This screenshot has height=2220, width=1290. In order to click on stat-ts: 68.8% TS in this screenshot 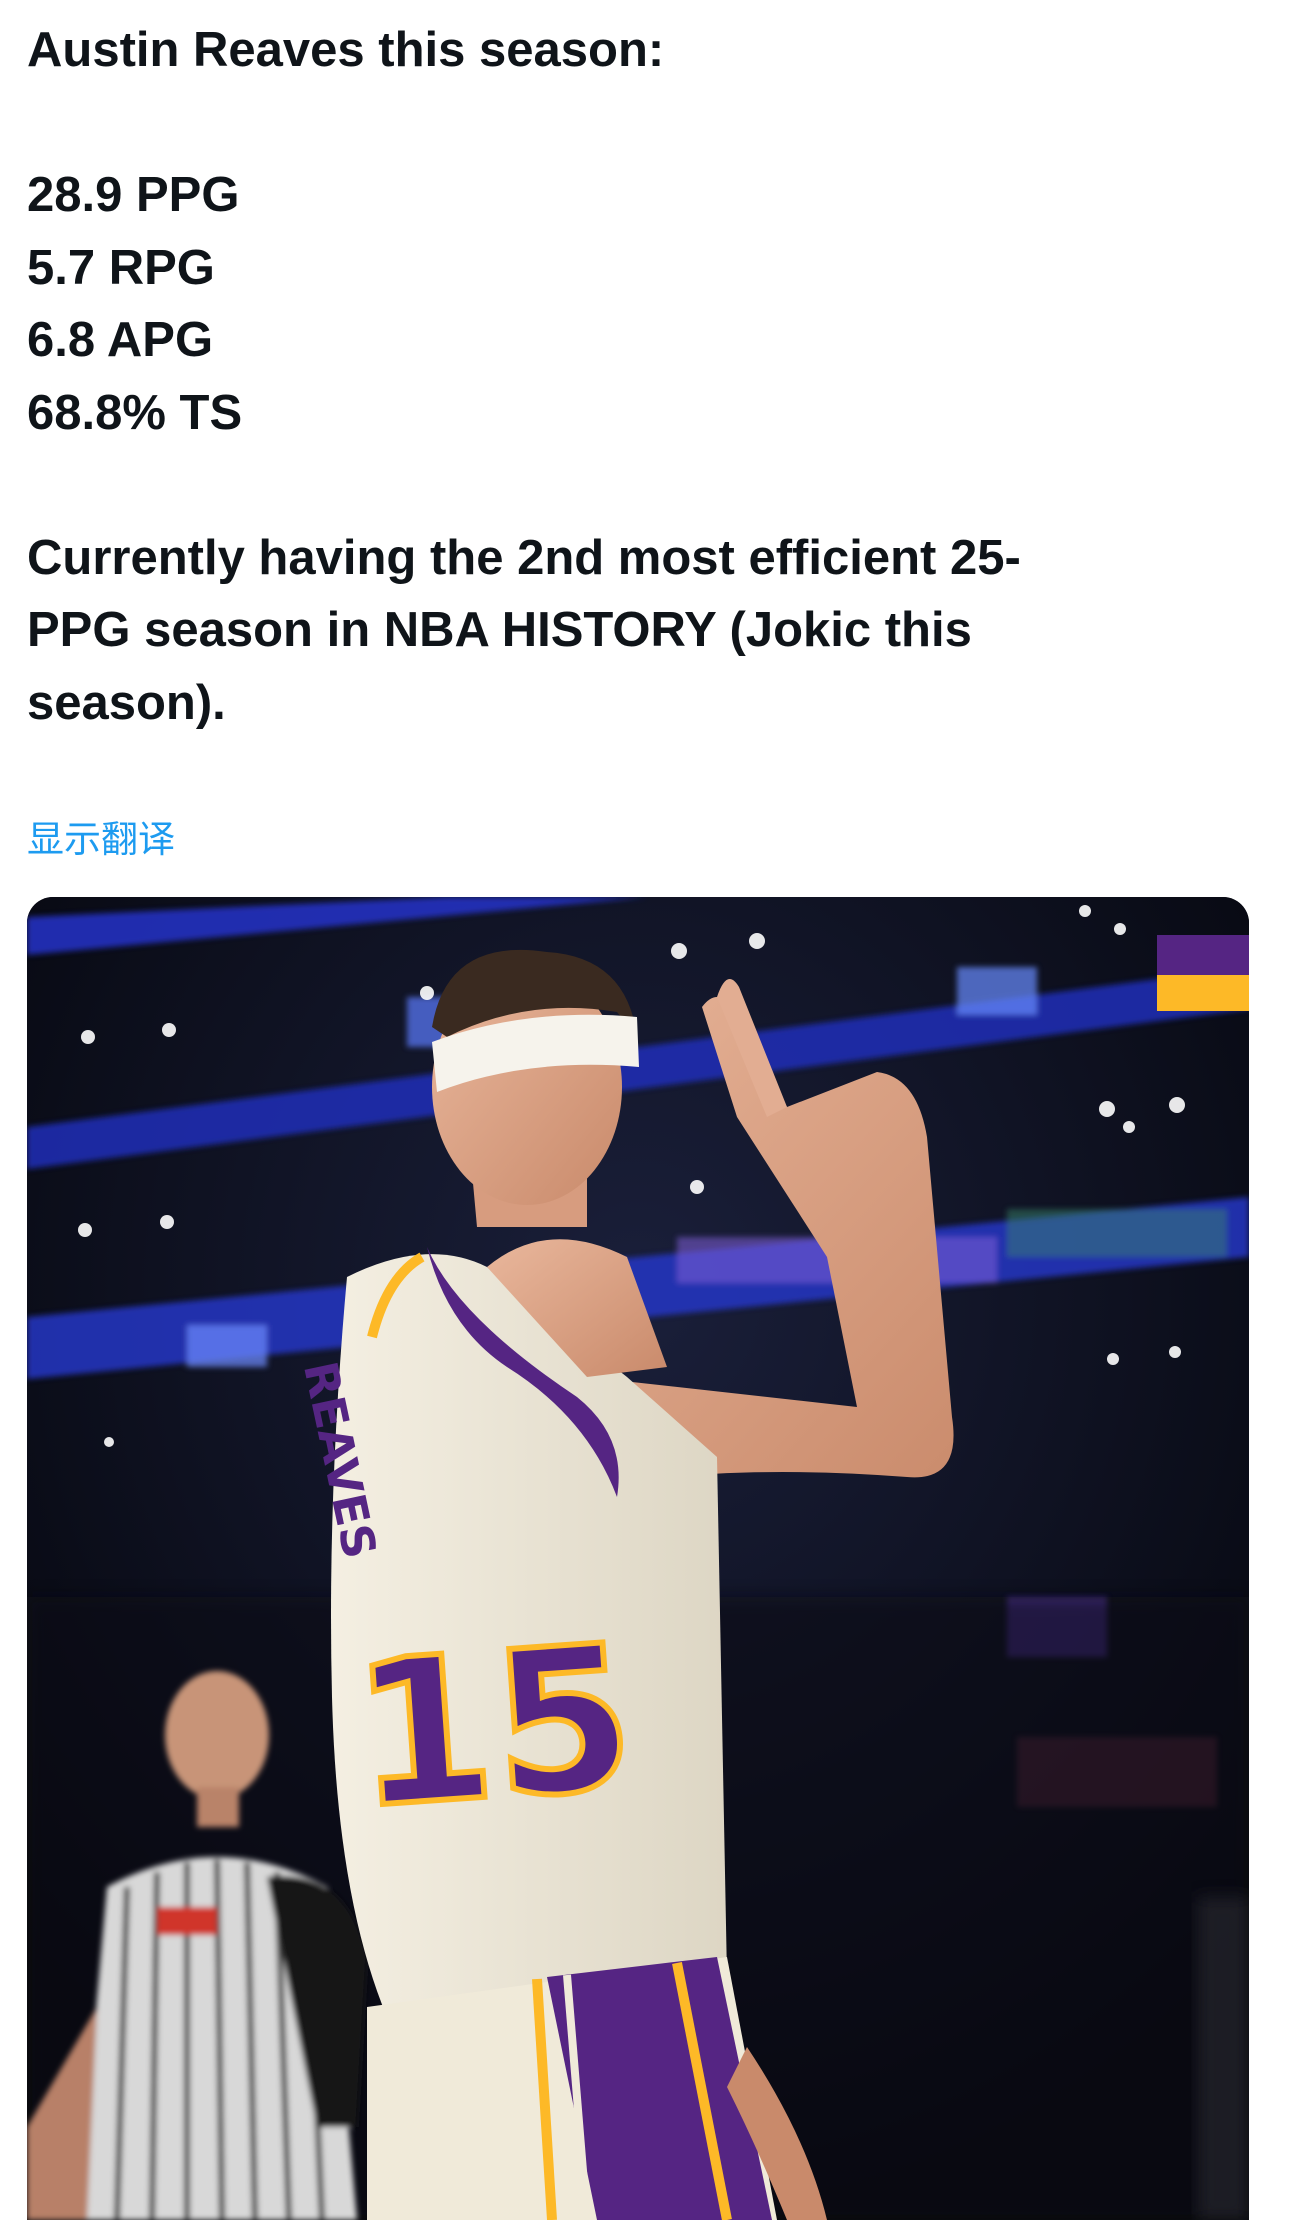, I will do `click(135, 412)`.